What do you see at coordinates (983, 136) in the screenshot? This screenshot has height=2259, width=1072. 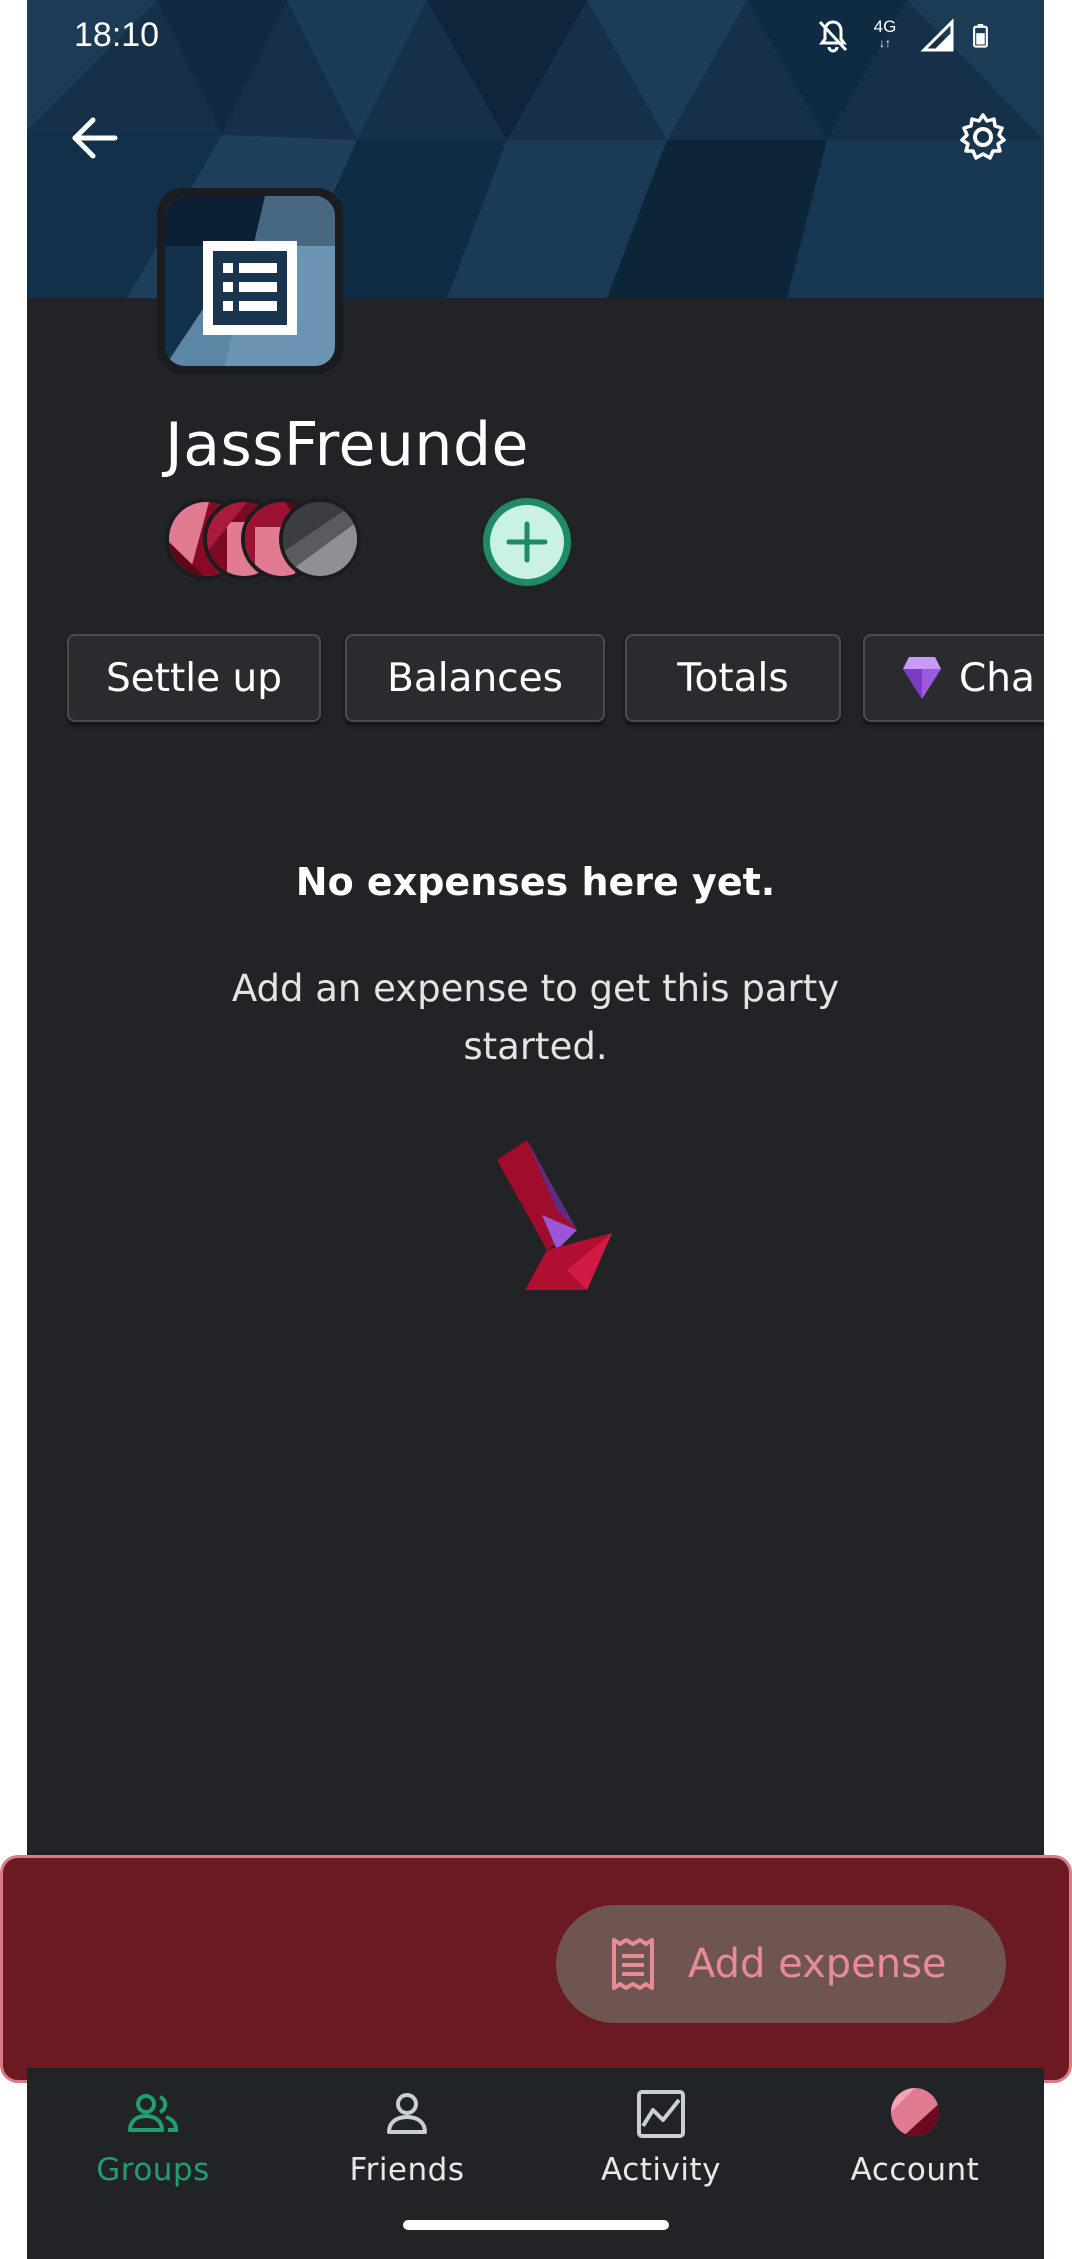 I see `gear-icon` at bounding box center [983, 136].